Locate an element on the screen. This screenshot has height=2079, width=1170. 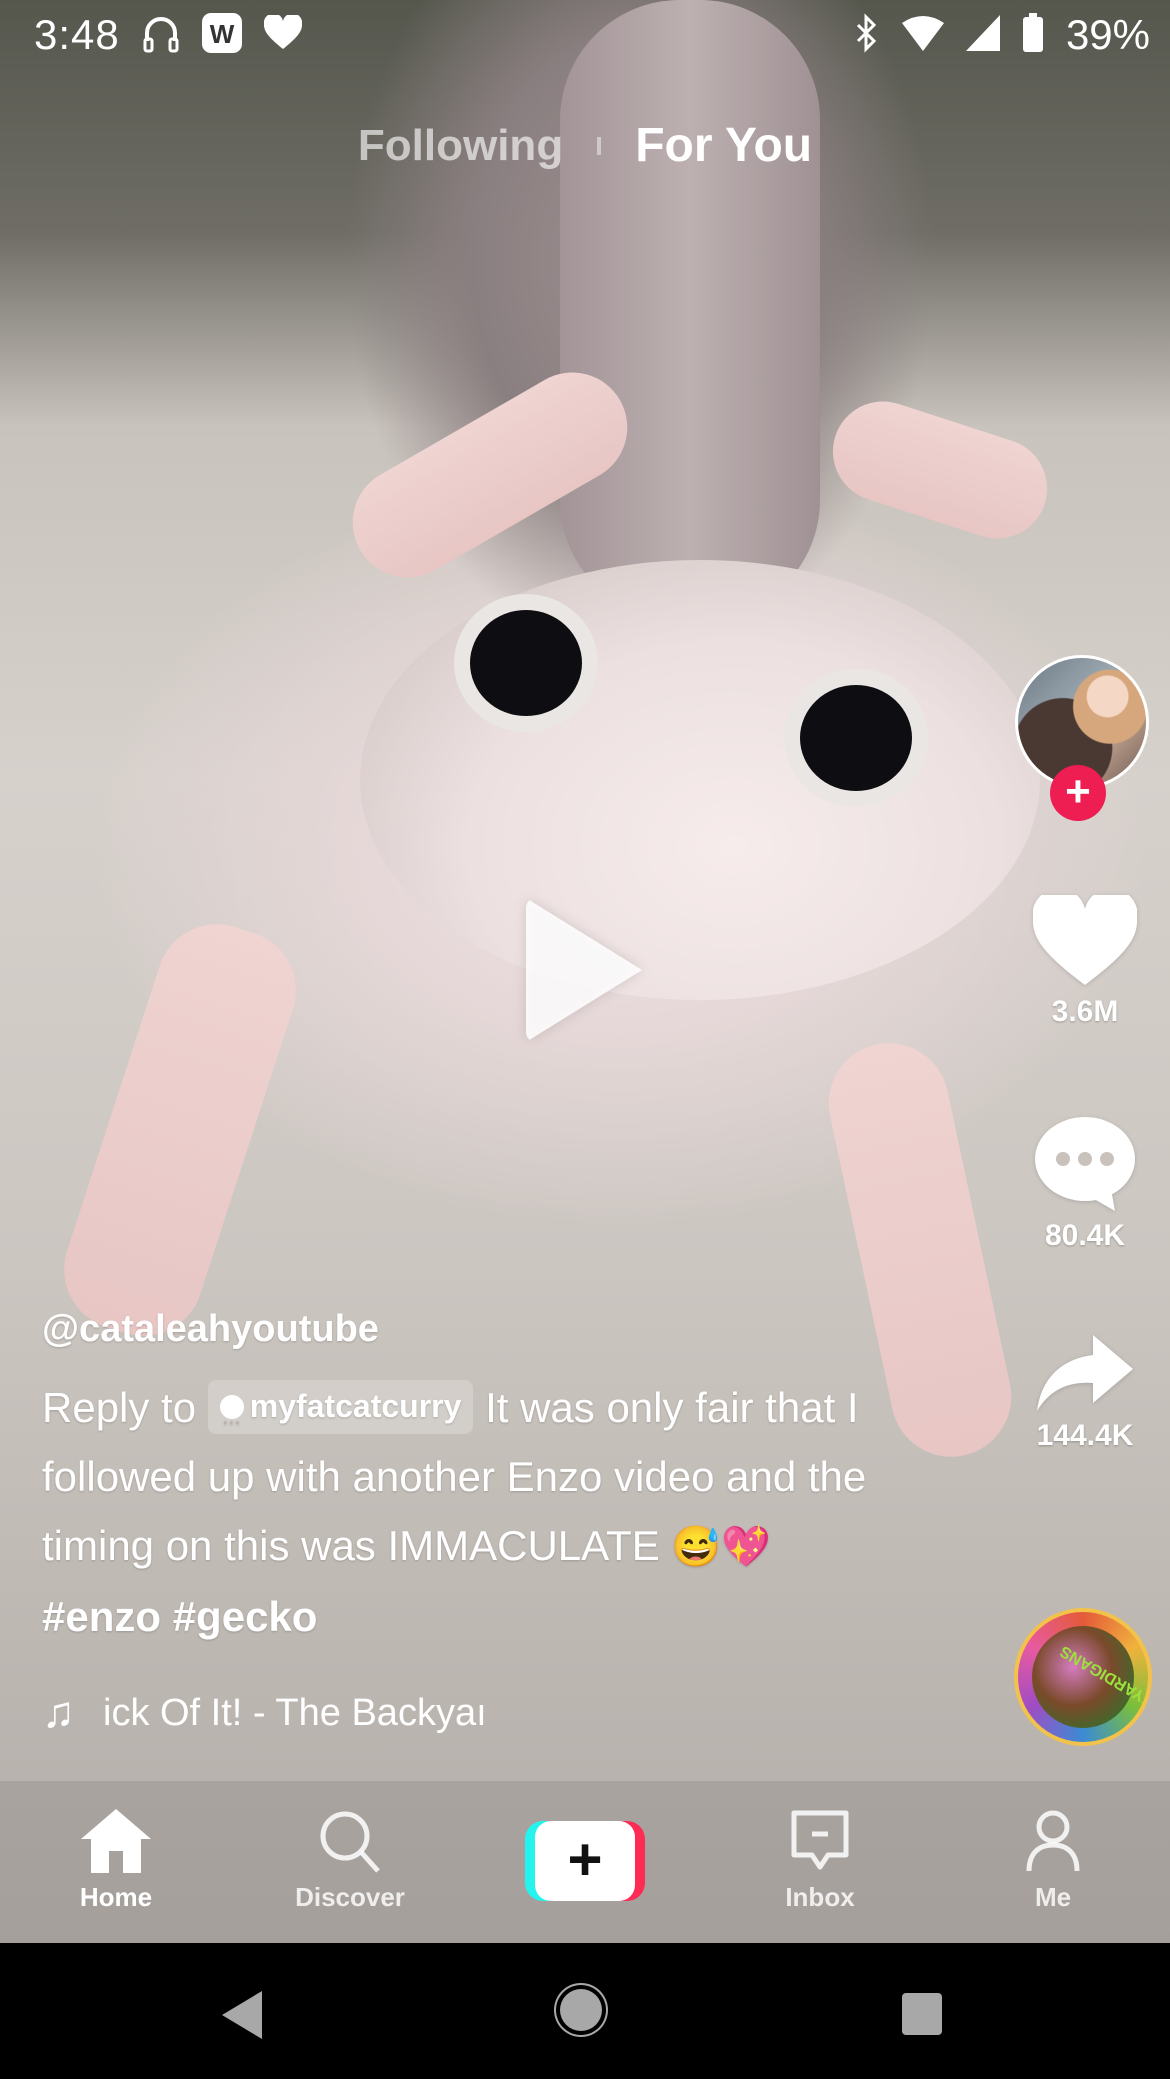
description-text-start: It was only is located at coordinates (584, 1407).